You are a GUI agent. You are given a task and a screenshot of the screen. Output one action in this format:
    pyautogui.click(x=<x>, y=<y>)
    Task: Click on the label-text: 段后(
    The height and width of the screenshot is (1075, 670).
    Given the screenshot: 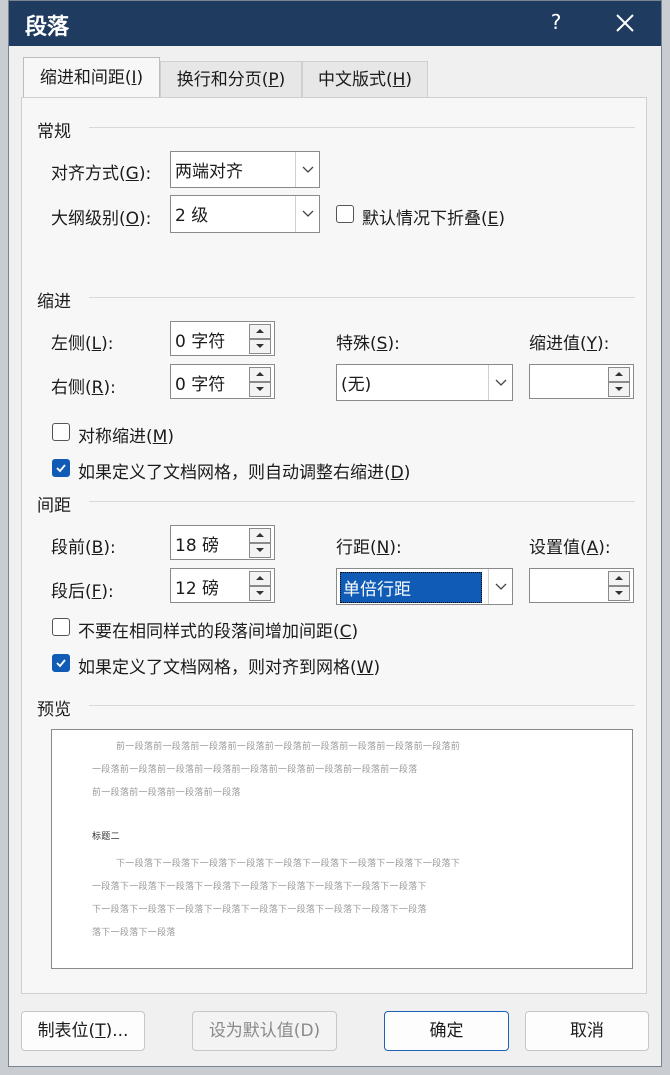 What is the action you would take?
    pyautogui.click(x=71, y=592)
    